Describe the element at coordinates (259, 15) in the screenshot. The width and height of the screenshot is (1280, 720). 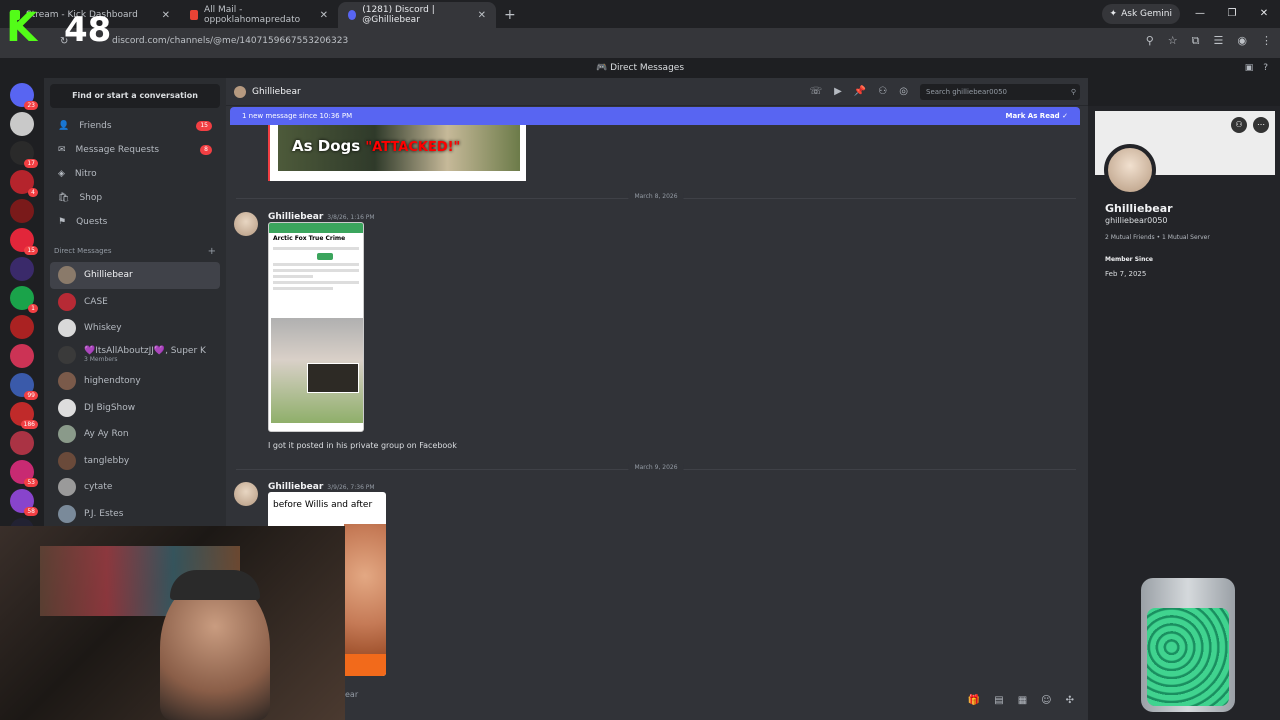
I see `tab-mail: All Mail - oppoklahomapredato ✕` at that location.